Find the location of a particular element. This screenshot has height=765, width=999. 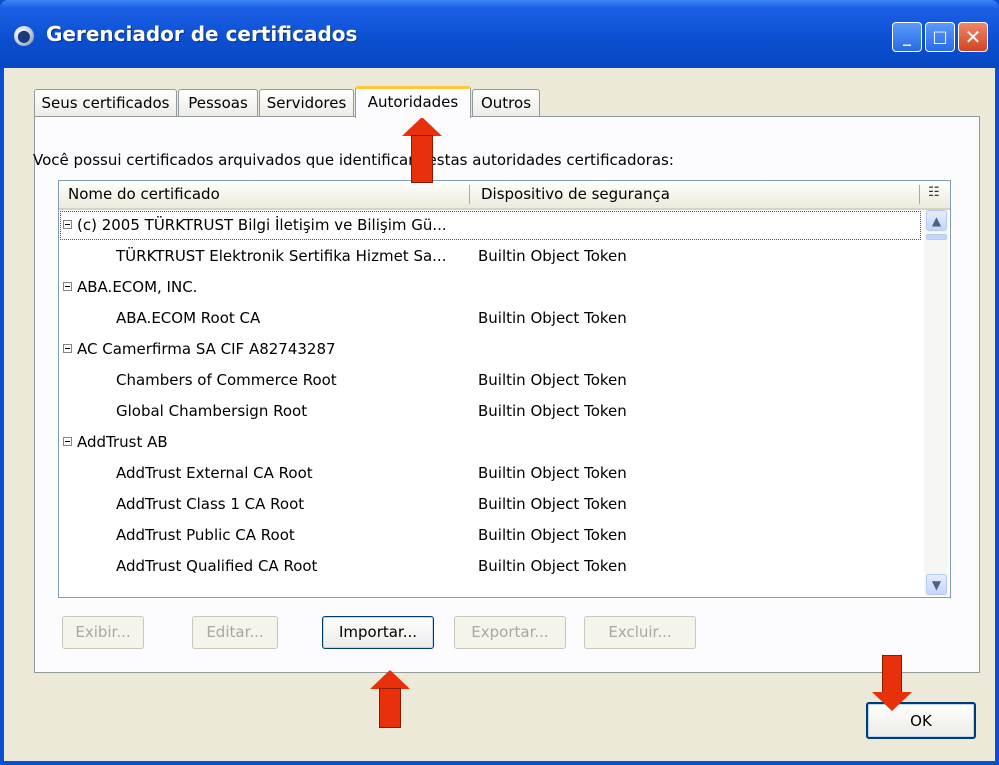

title-bar: ⬤ Gerenciador de certificados _ □ ✕ is located at coordinates (499, 34).